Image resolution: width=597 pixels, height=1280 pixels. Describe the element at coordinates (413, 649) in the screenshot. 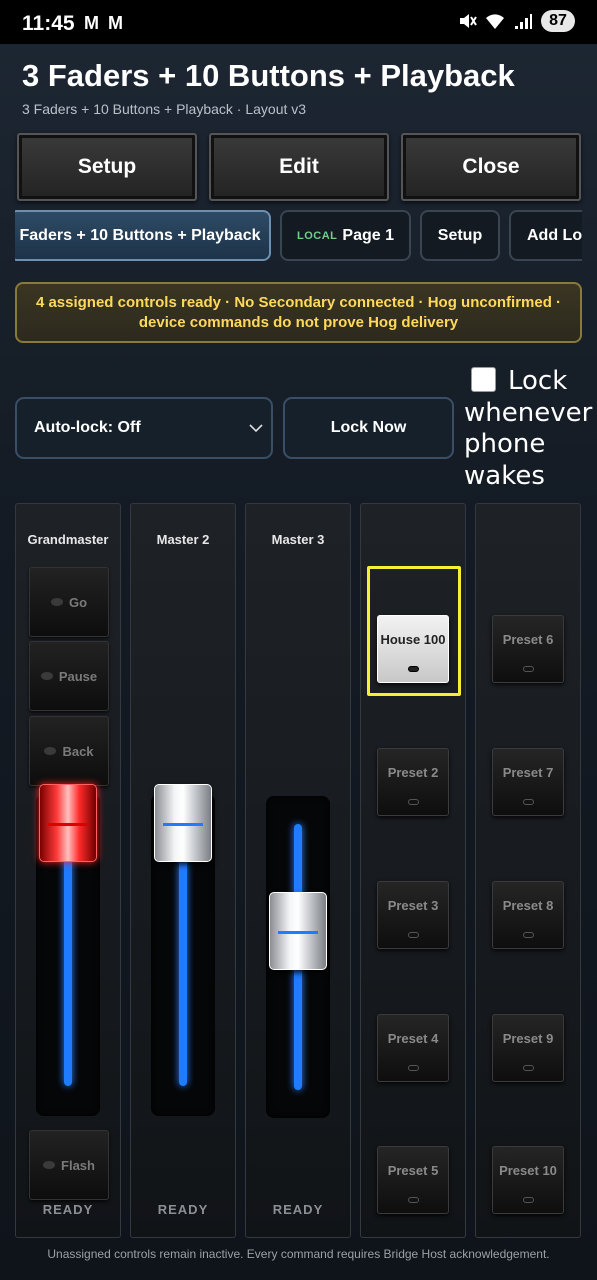

I see `preset-button-house-100: House 100` at that location.